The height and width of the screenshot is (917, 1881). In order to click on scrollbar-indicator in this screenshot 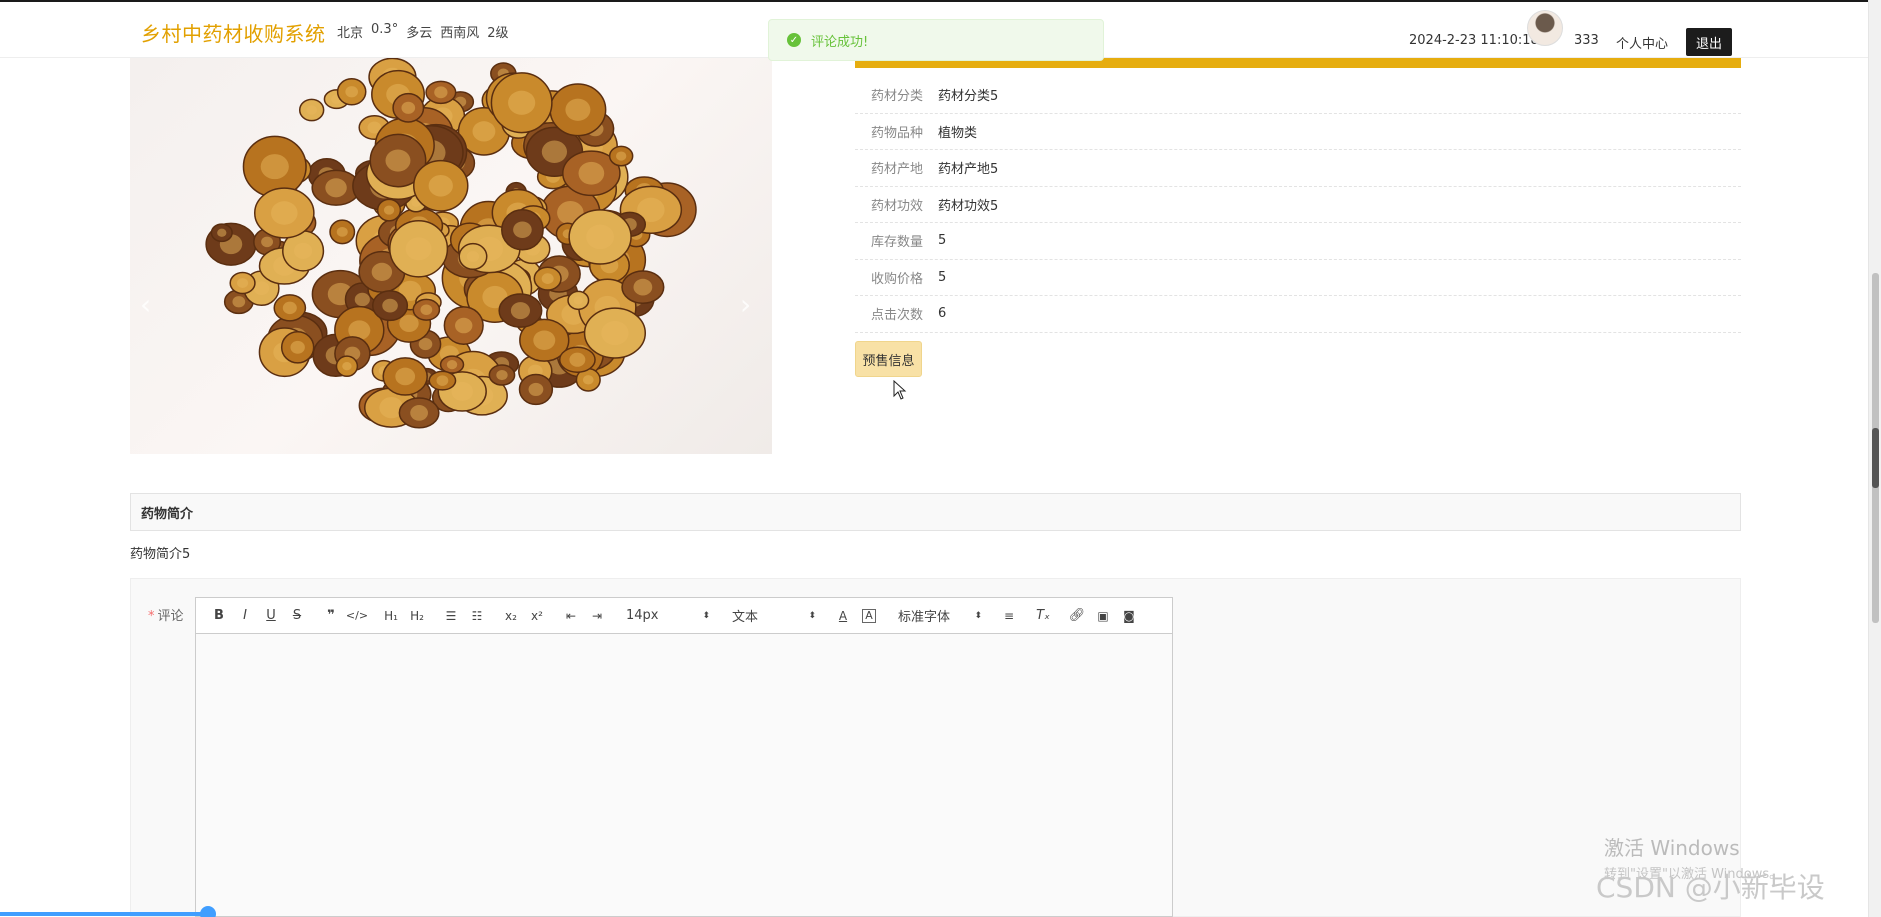, I will do `click(1875, 458)`.